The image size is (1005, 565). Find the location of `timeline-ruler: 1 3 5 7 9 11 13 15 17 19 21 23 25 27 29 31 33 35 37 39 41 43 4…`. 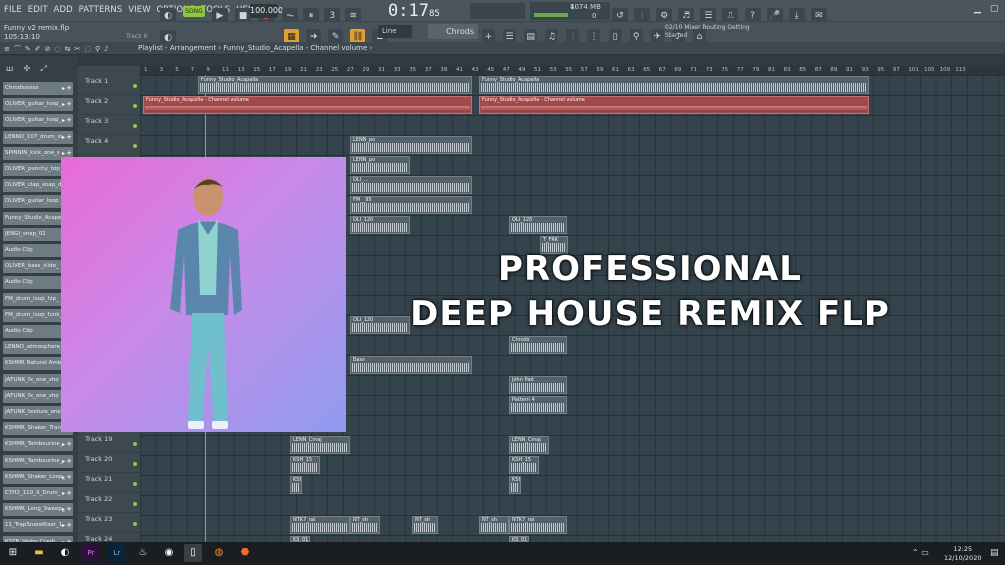

timeline-ruler: 1 3 5 7 9 11 13 15 17 19 21 23 25 27 29 31 33 35 37 39 41 43 4… is located at coordinates (572, 70).